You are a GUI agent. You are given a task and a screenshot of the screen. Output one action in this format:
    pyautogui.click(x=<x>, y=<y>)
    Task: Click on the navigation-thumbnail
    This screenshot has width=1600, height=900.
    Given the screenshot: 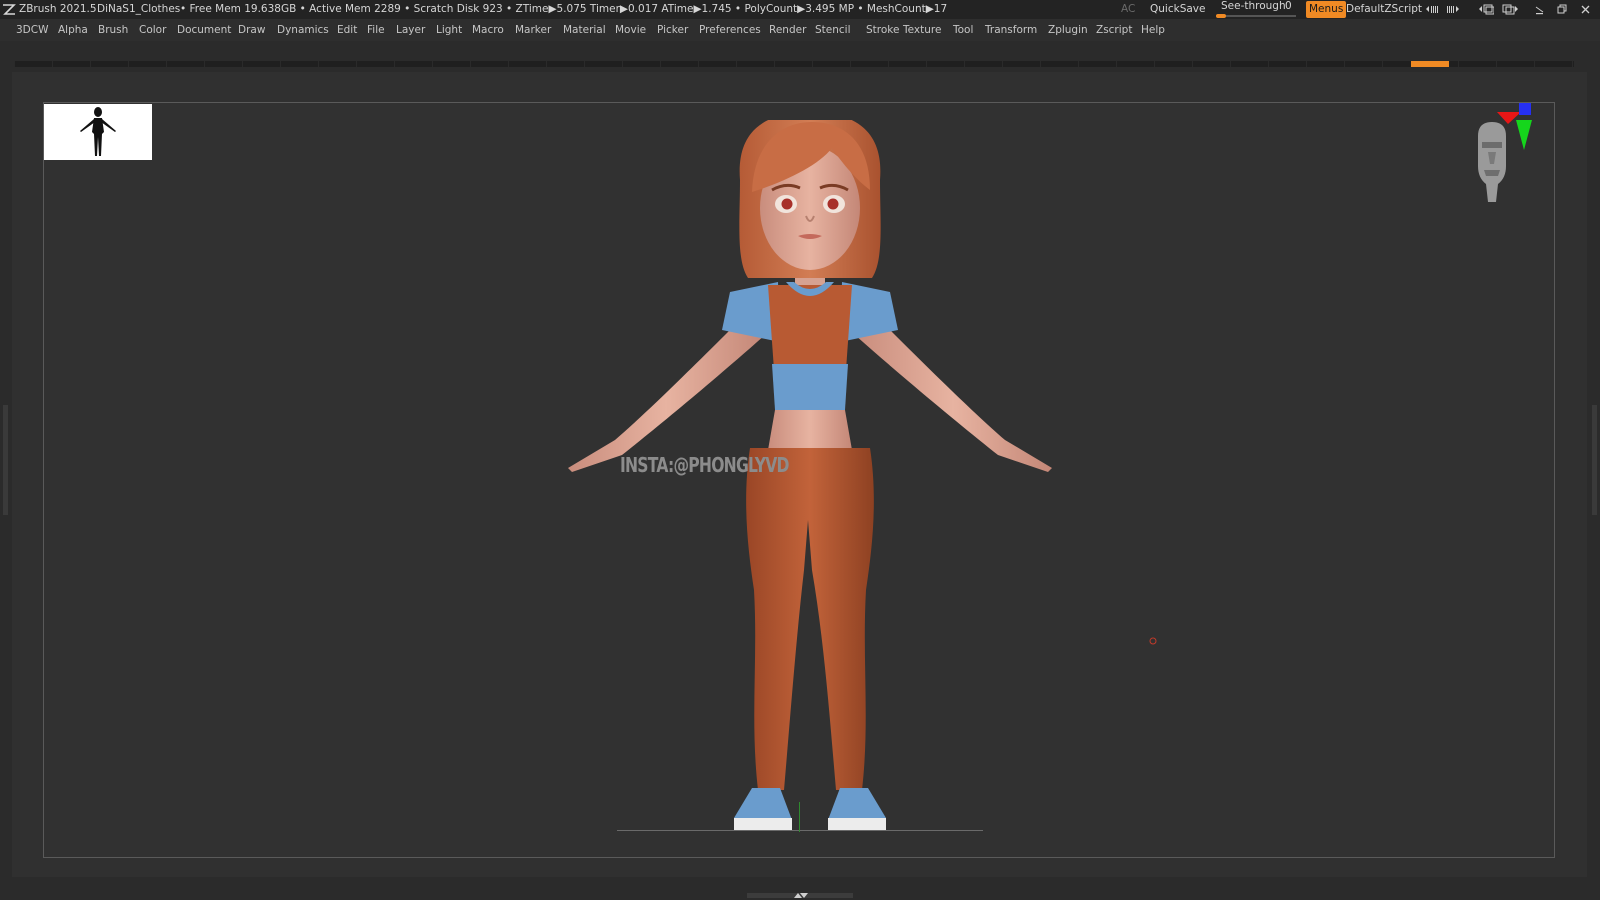 What is the action you would take?
    pyautogui.click(x=98, y=132)
    